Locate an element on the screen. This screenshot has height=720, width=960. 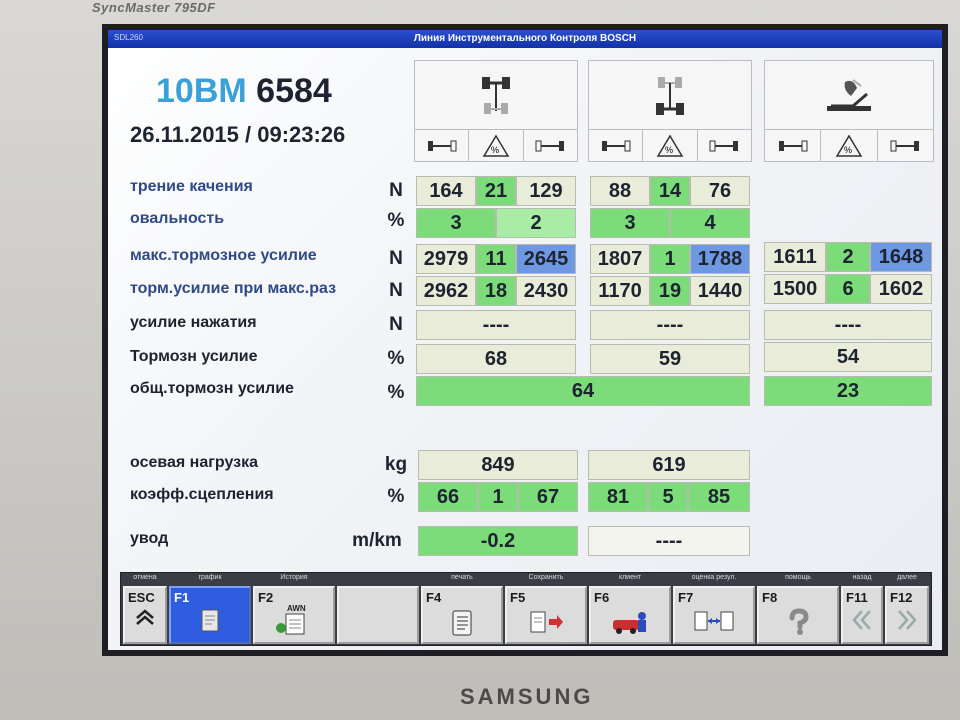
brakeforce-park: 54 is located at coordinates (848, 357).